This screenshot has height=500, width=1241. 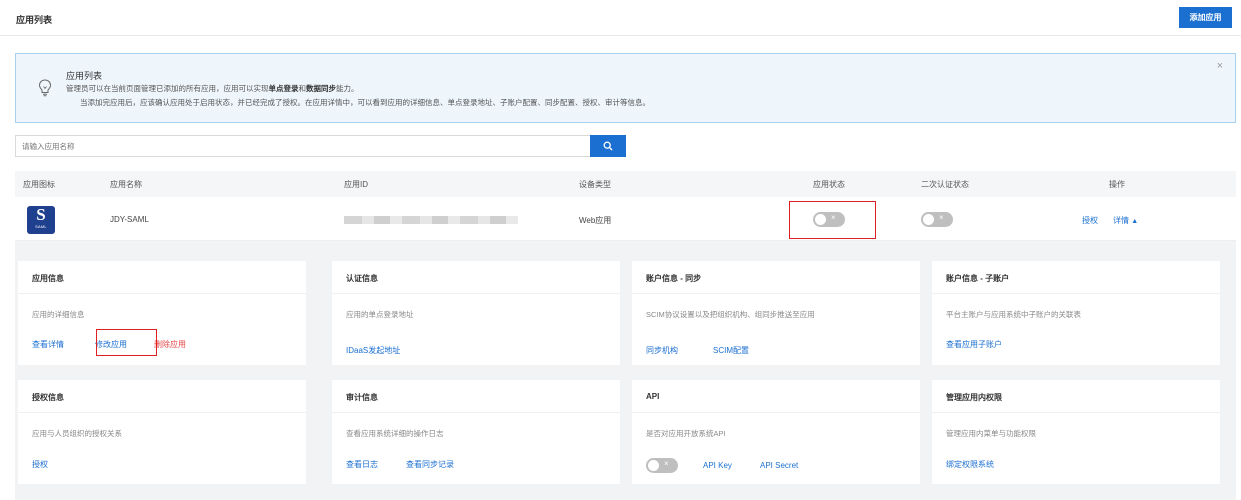 What do you see at coordinates (974, 397) in the screenshot?
I see `card-title: 管理应用内权限` at bounding box center [974, 397].